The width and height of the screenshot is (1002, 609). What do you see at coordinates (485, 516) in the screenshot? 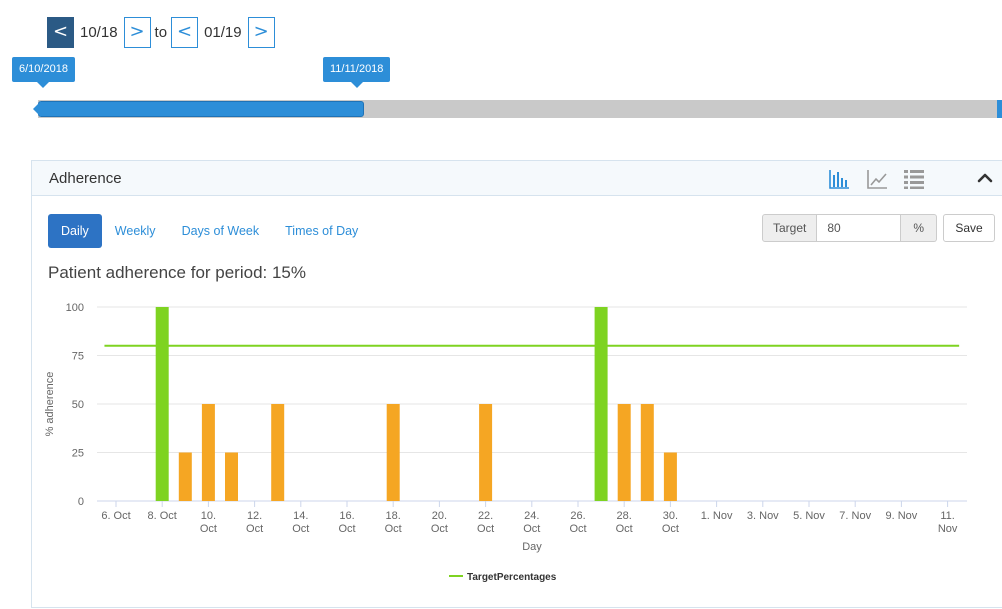
I see `x-tick-label: 22.` at bounding box center [485, 516].